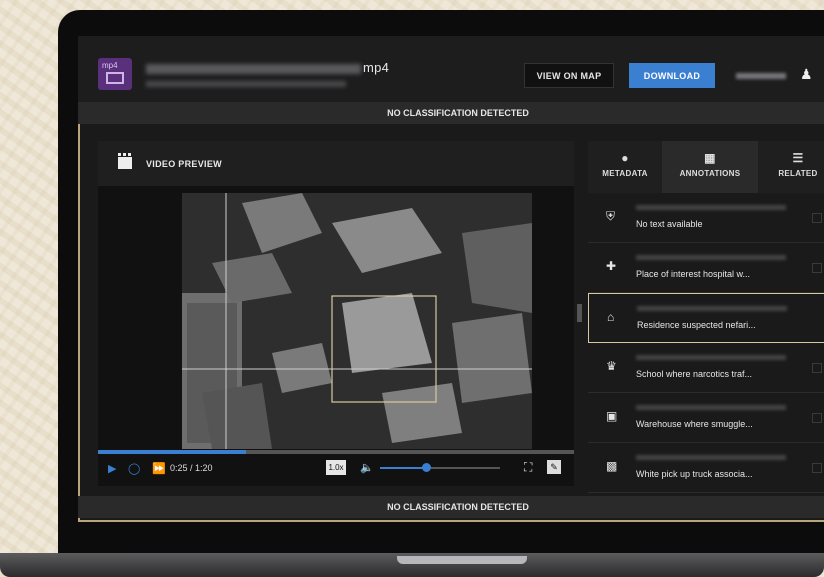 The width and height of the screenshot is (824, 577). What do you see at coordinates (706, 218) in the screenshot?
I see `annotation-item: ⛨ No text available` at bounding box center [706, 218].